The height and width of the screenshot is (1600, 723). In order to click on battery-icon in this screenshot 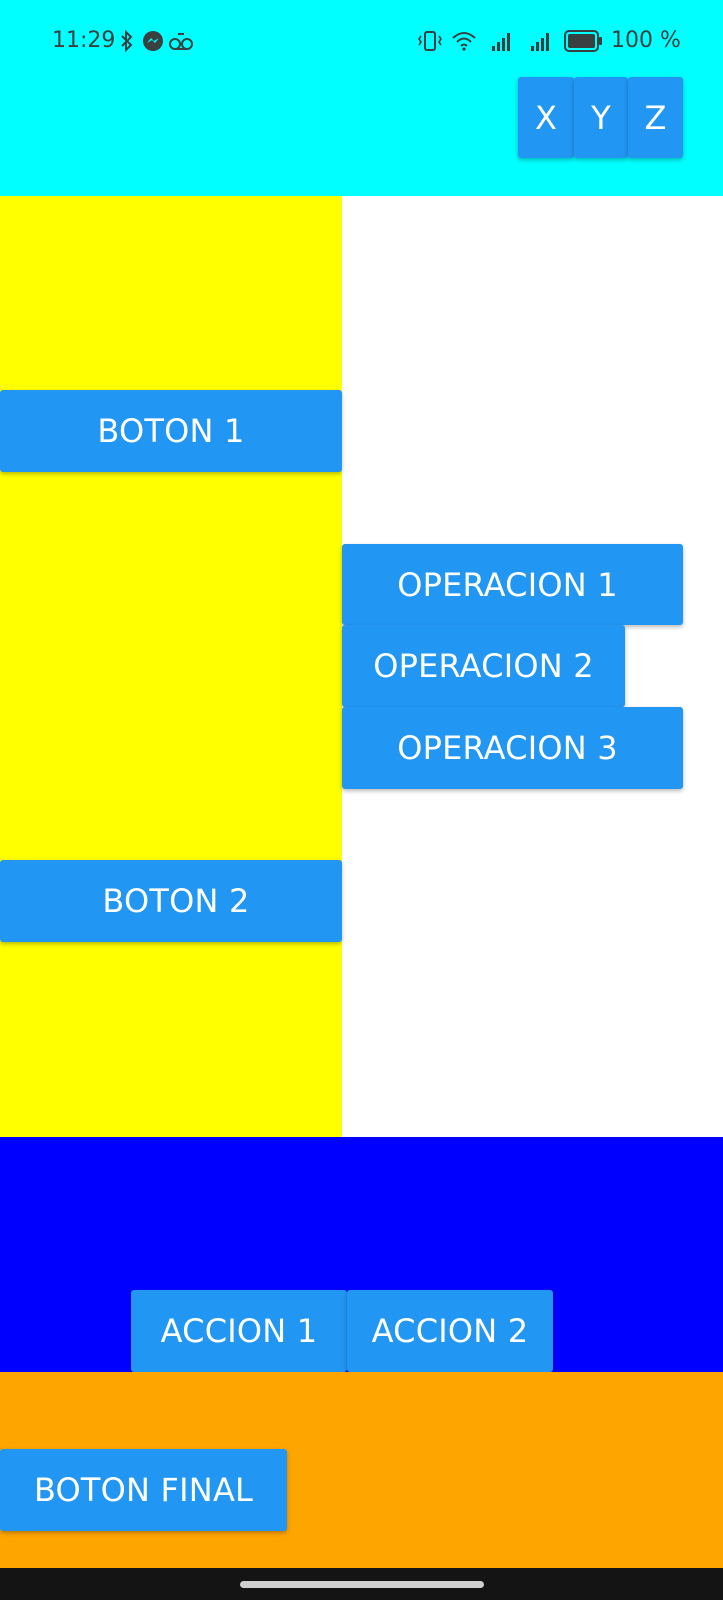, I will do `click(583, 41)`.